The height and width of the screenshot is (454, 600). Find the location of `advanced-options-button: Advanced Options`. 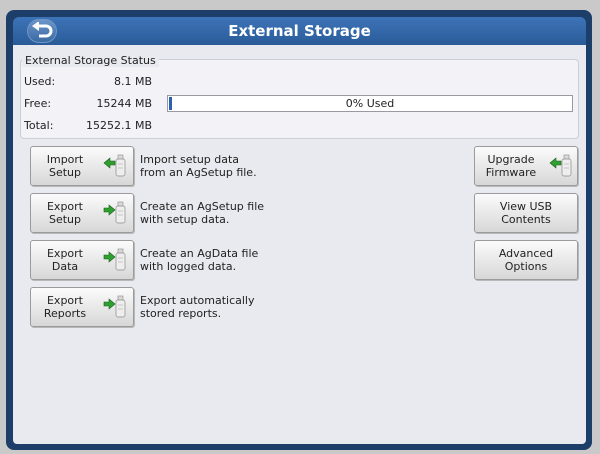

advanced-options-button: Advanced Options is located at coordinates (526, 260).